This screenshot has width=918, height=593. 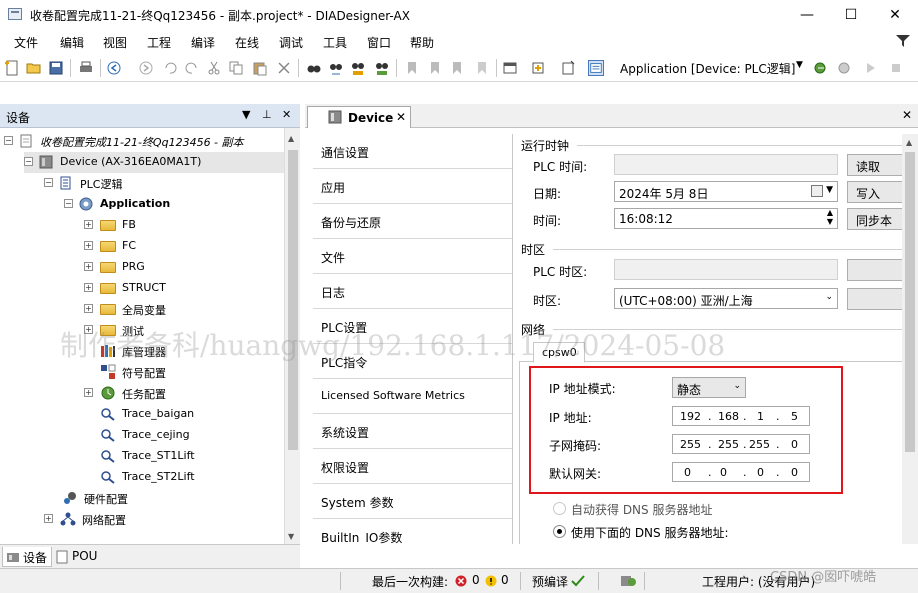 What do you see at coordinates (336, 68) in the screenshot?
I see `find-replace-icon` at bounding box center [336, 68].